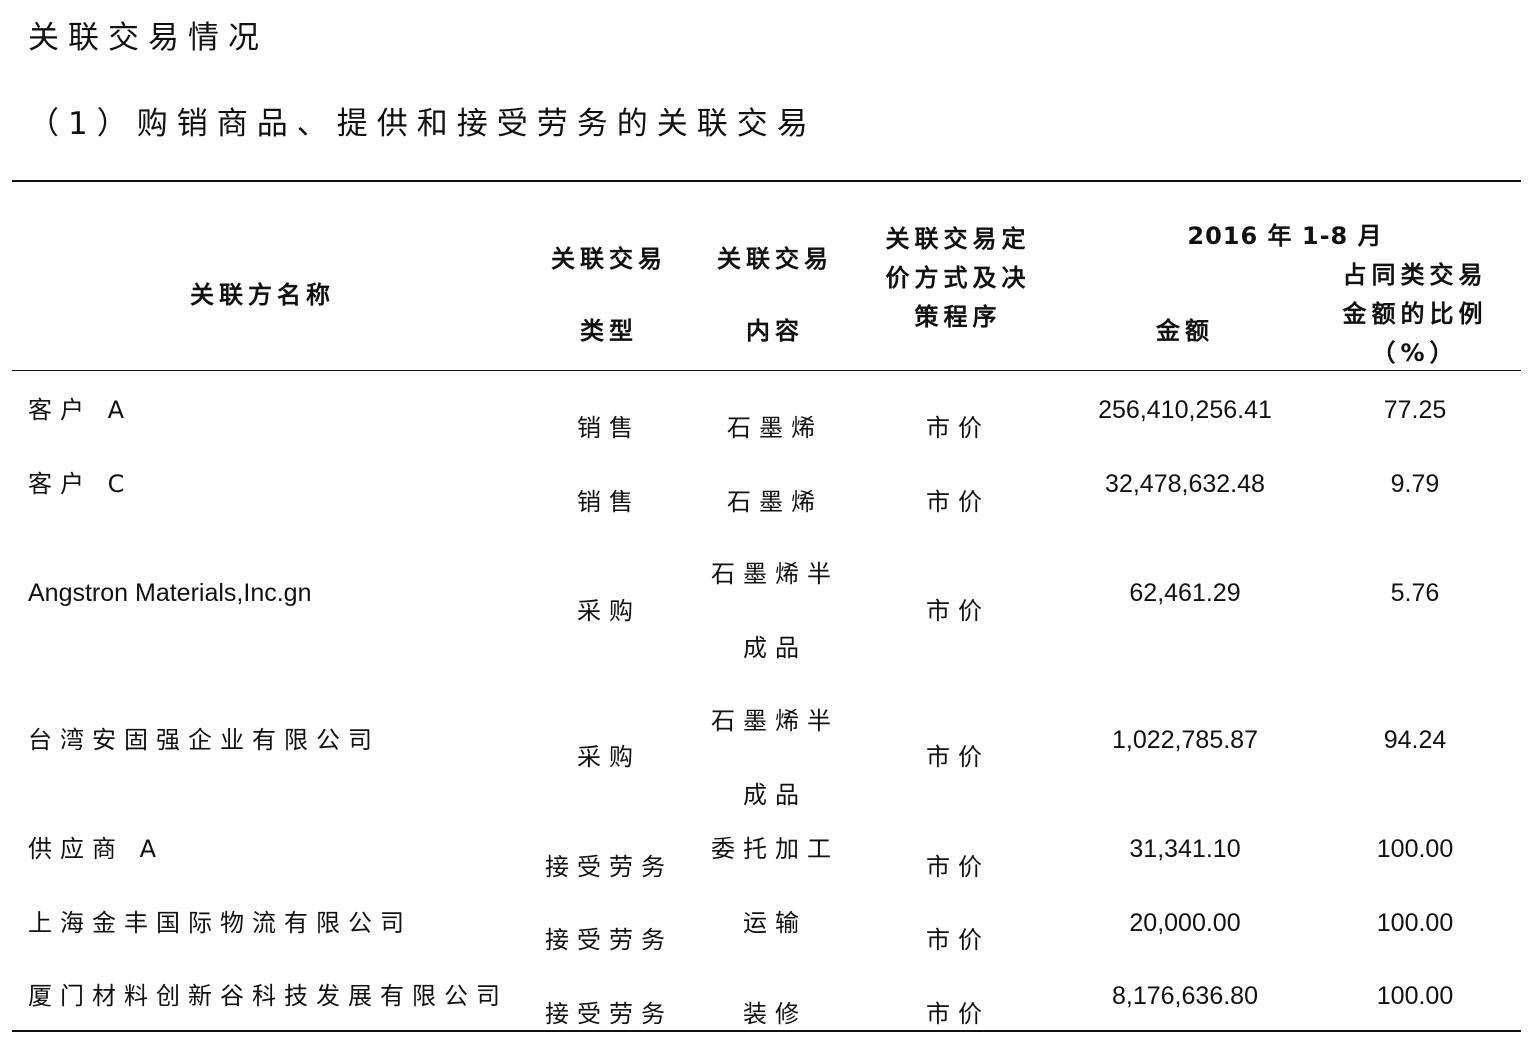 The width and height of the screenshot is (1528, 1044). I want to click on party-name-cell: 台湾安固强企业有限公司, so click(204, 740).